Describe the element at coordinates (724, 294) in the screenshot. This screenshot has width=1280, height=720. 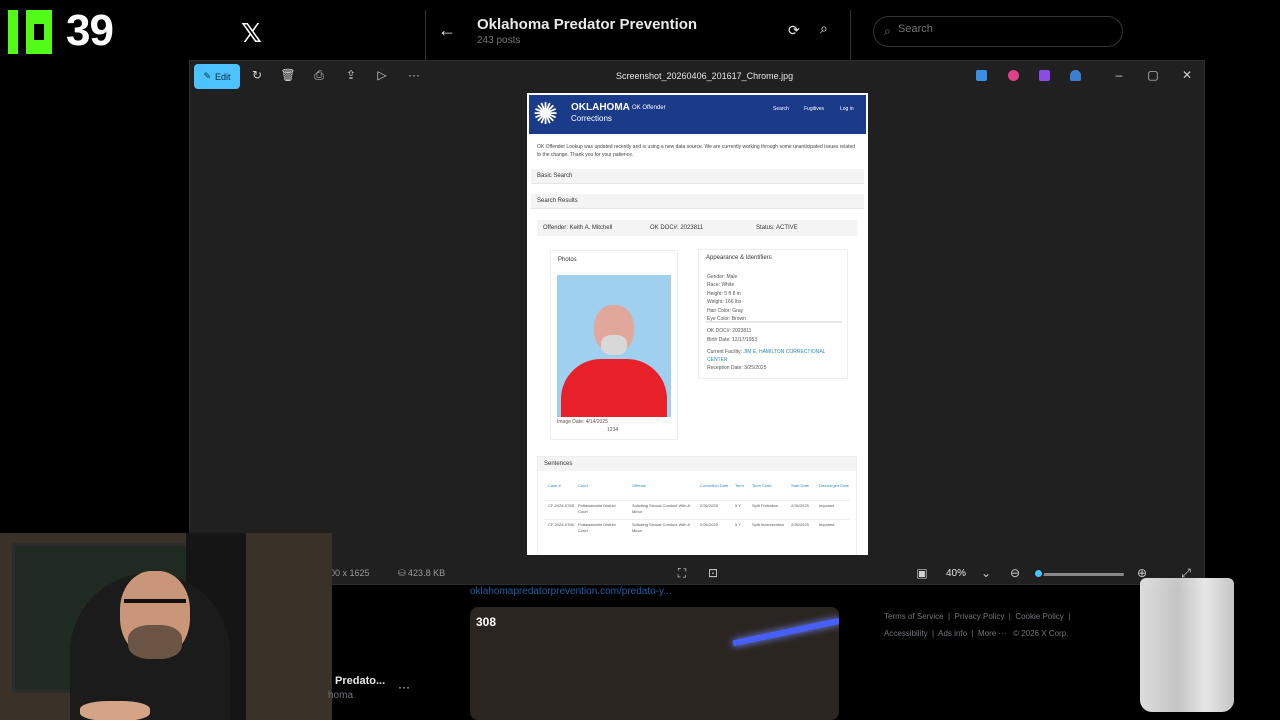
I see `ident-height: Height: 5 ft 8 in` at that location.